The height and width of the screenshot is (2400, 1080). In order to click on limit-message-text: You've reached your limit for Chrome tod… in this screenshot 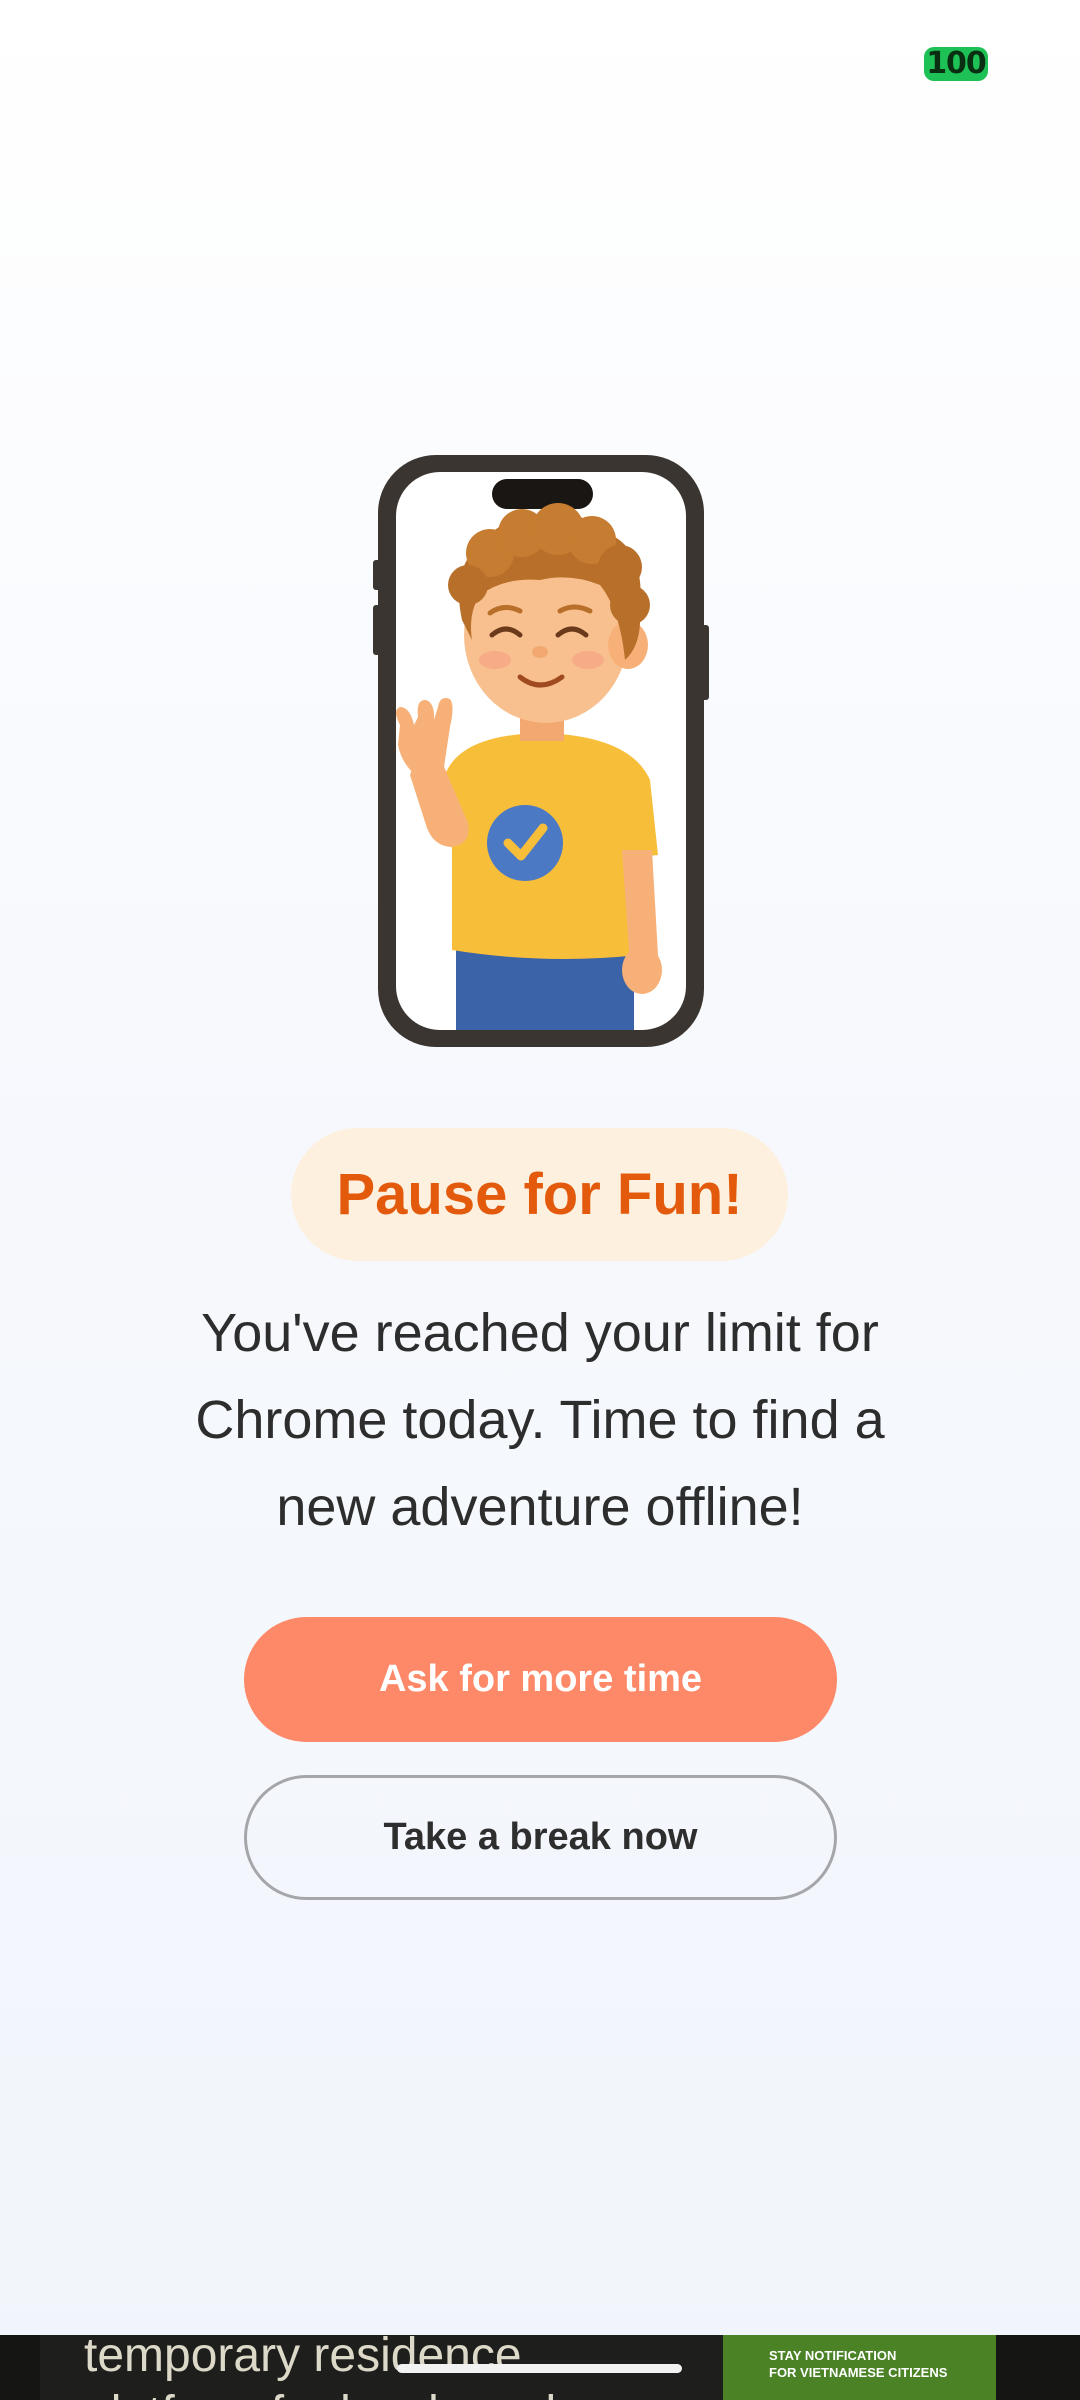, I will do `click(540, 1420)`.